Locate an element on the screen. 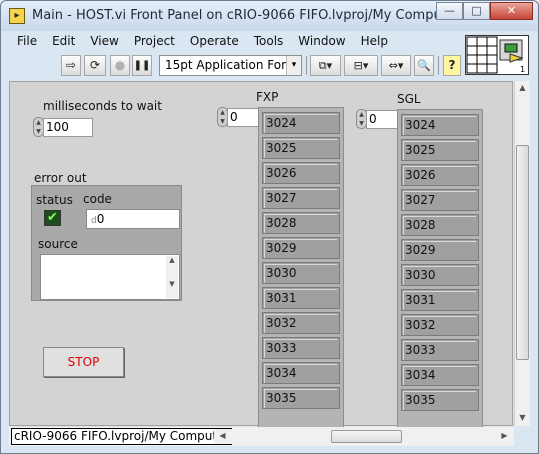  menu-file: File is located at coordinates (26, 42).